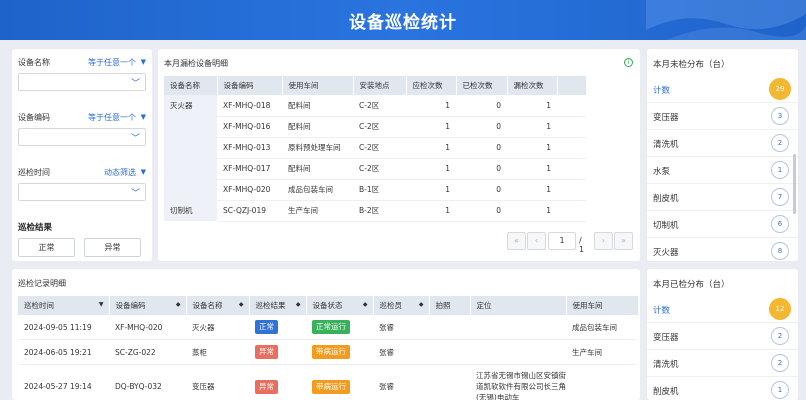  What do you see at coordinates (317, 190) in the screenshot?
I see `table-cell: 成品包装车间` at bounding box center [317, 190].